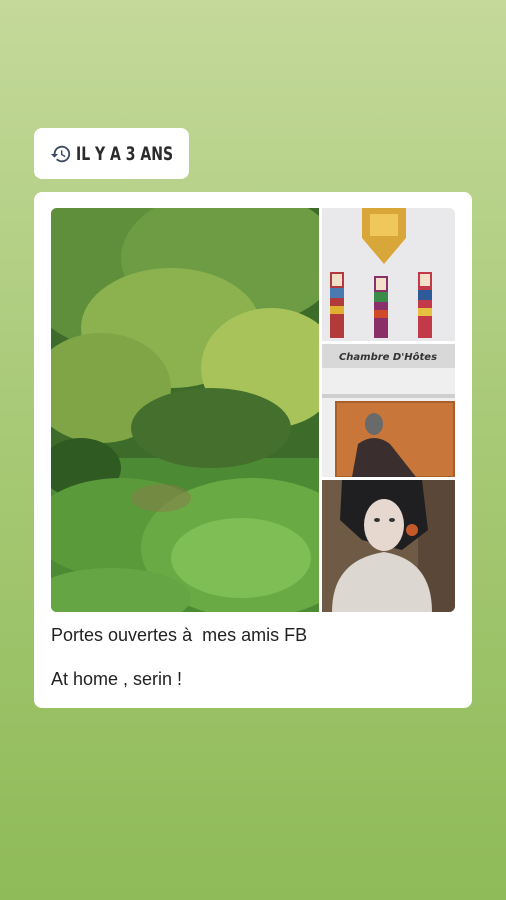  I want to click on chambre-hotes-sign-text: Chambre D'Hôtes, so click(388, 357).